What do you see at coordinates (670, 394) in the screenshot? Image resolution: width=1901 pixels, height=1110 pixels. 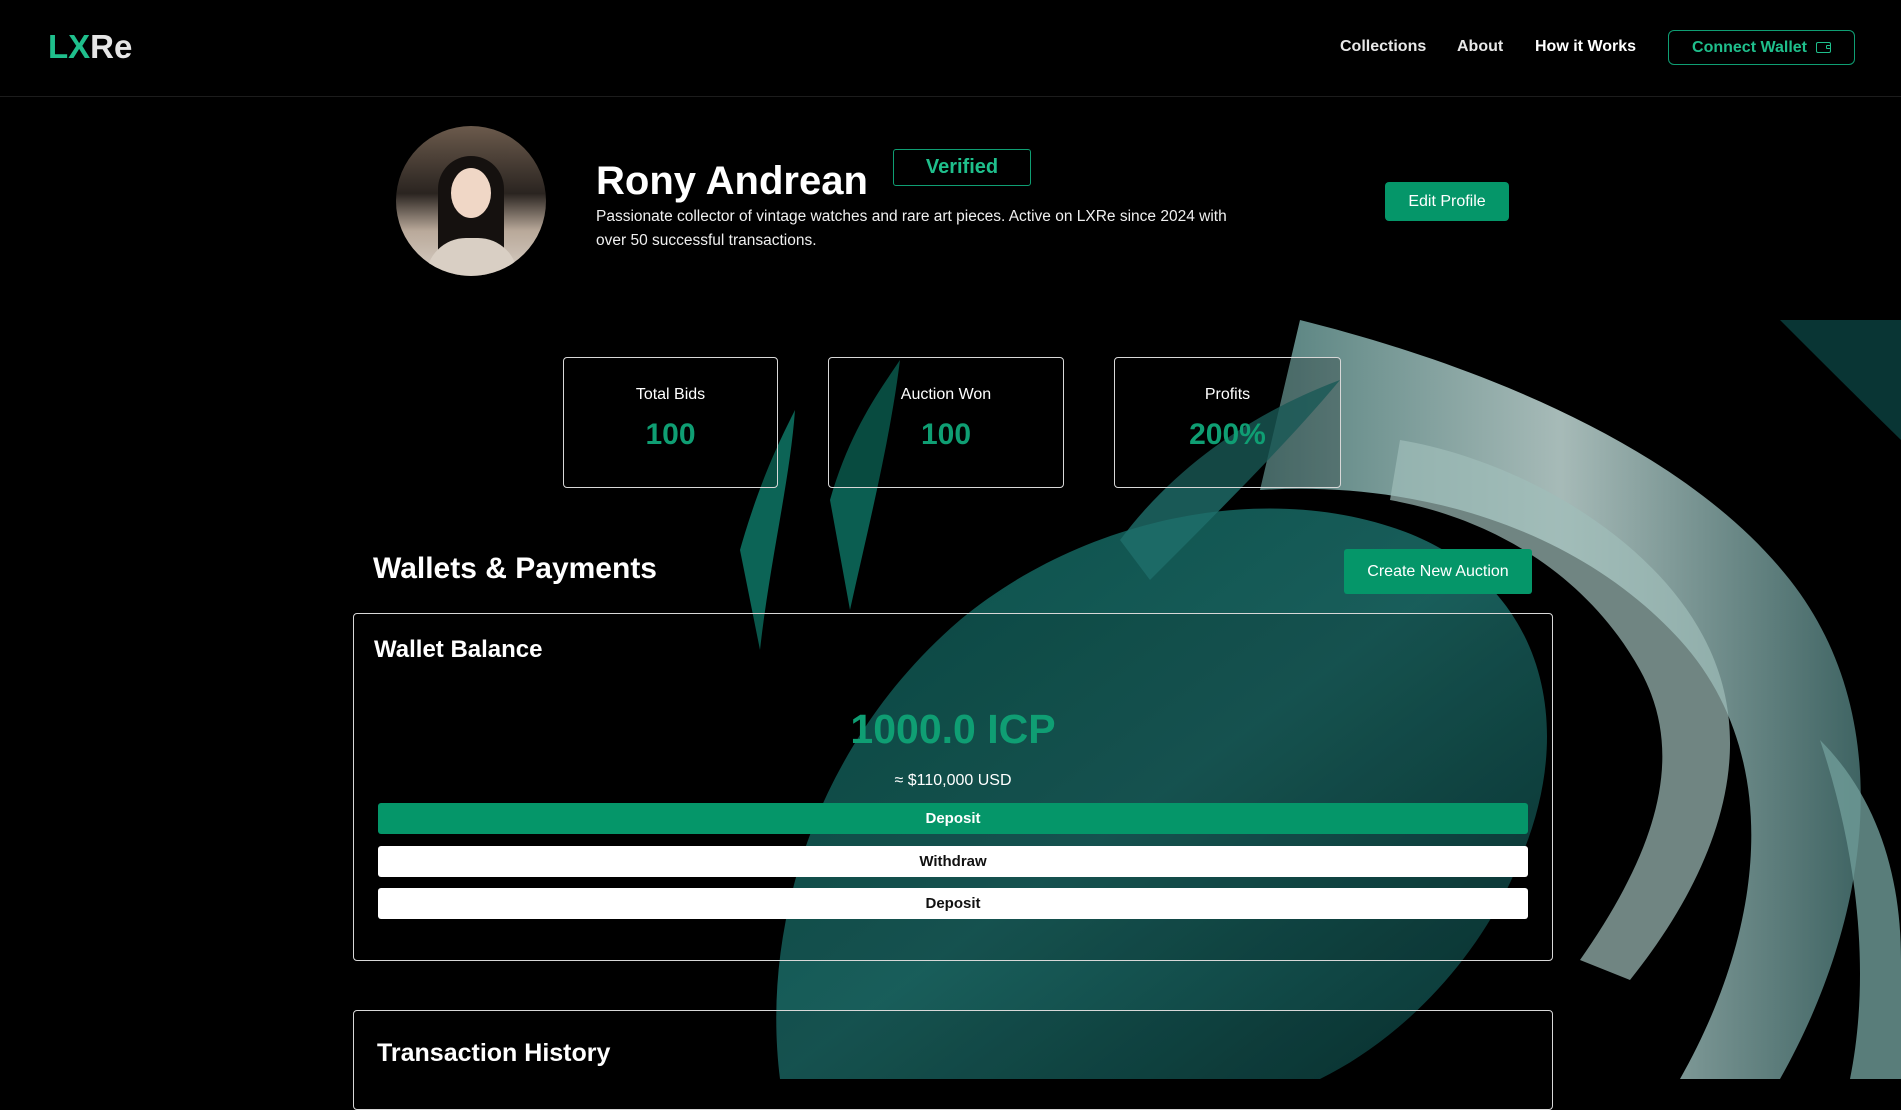 I see `stat-label: Total Bids` at bounding box center [670, 394].